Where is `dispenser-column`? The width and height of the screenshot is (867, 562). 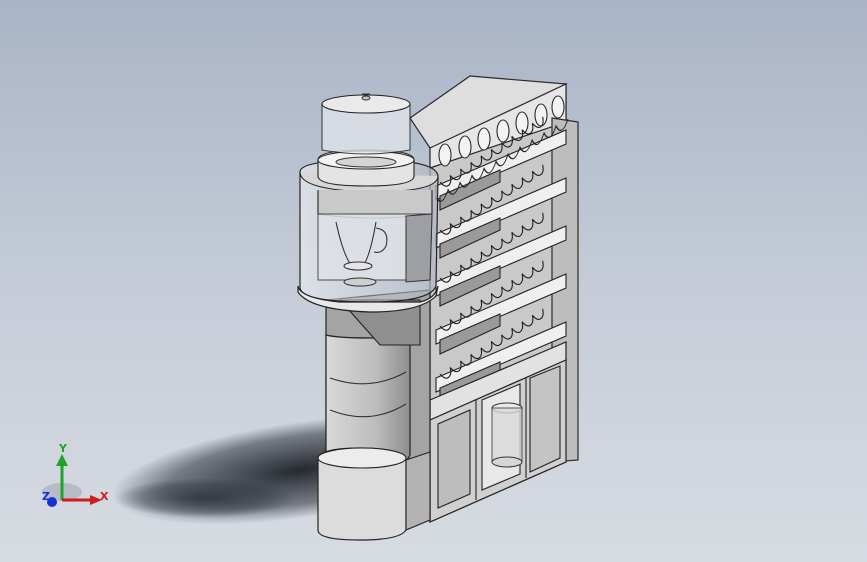
dispenser-column is located at coordinates (374, 415).